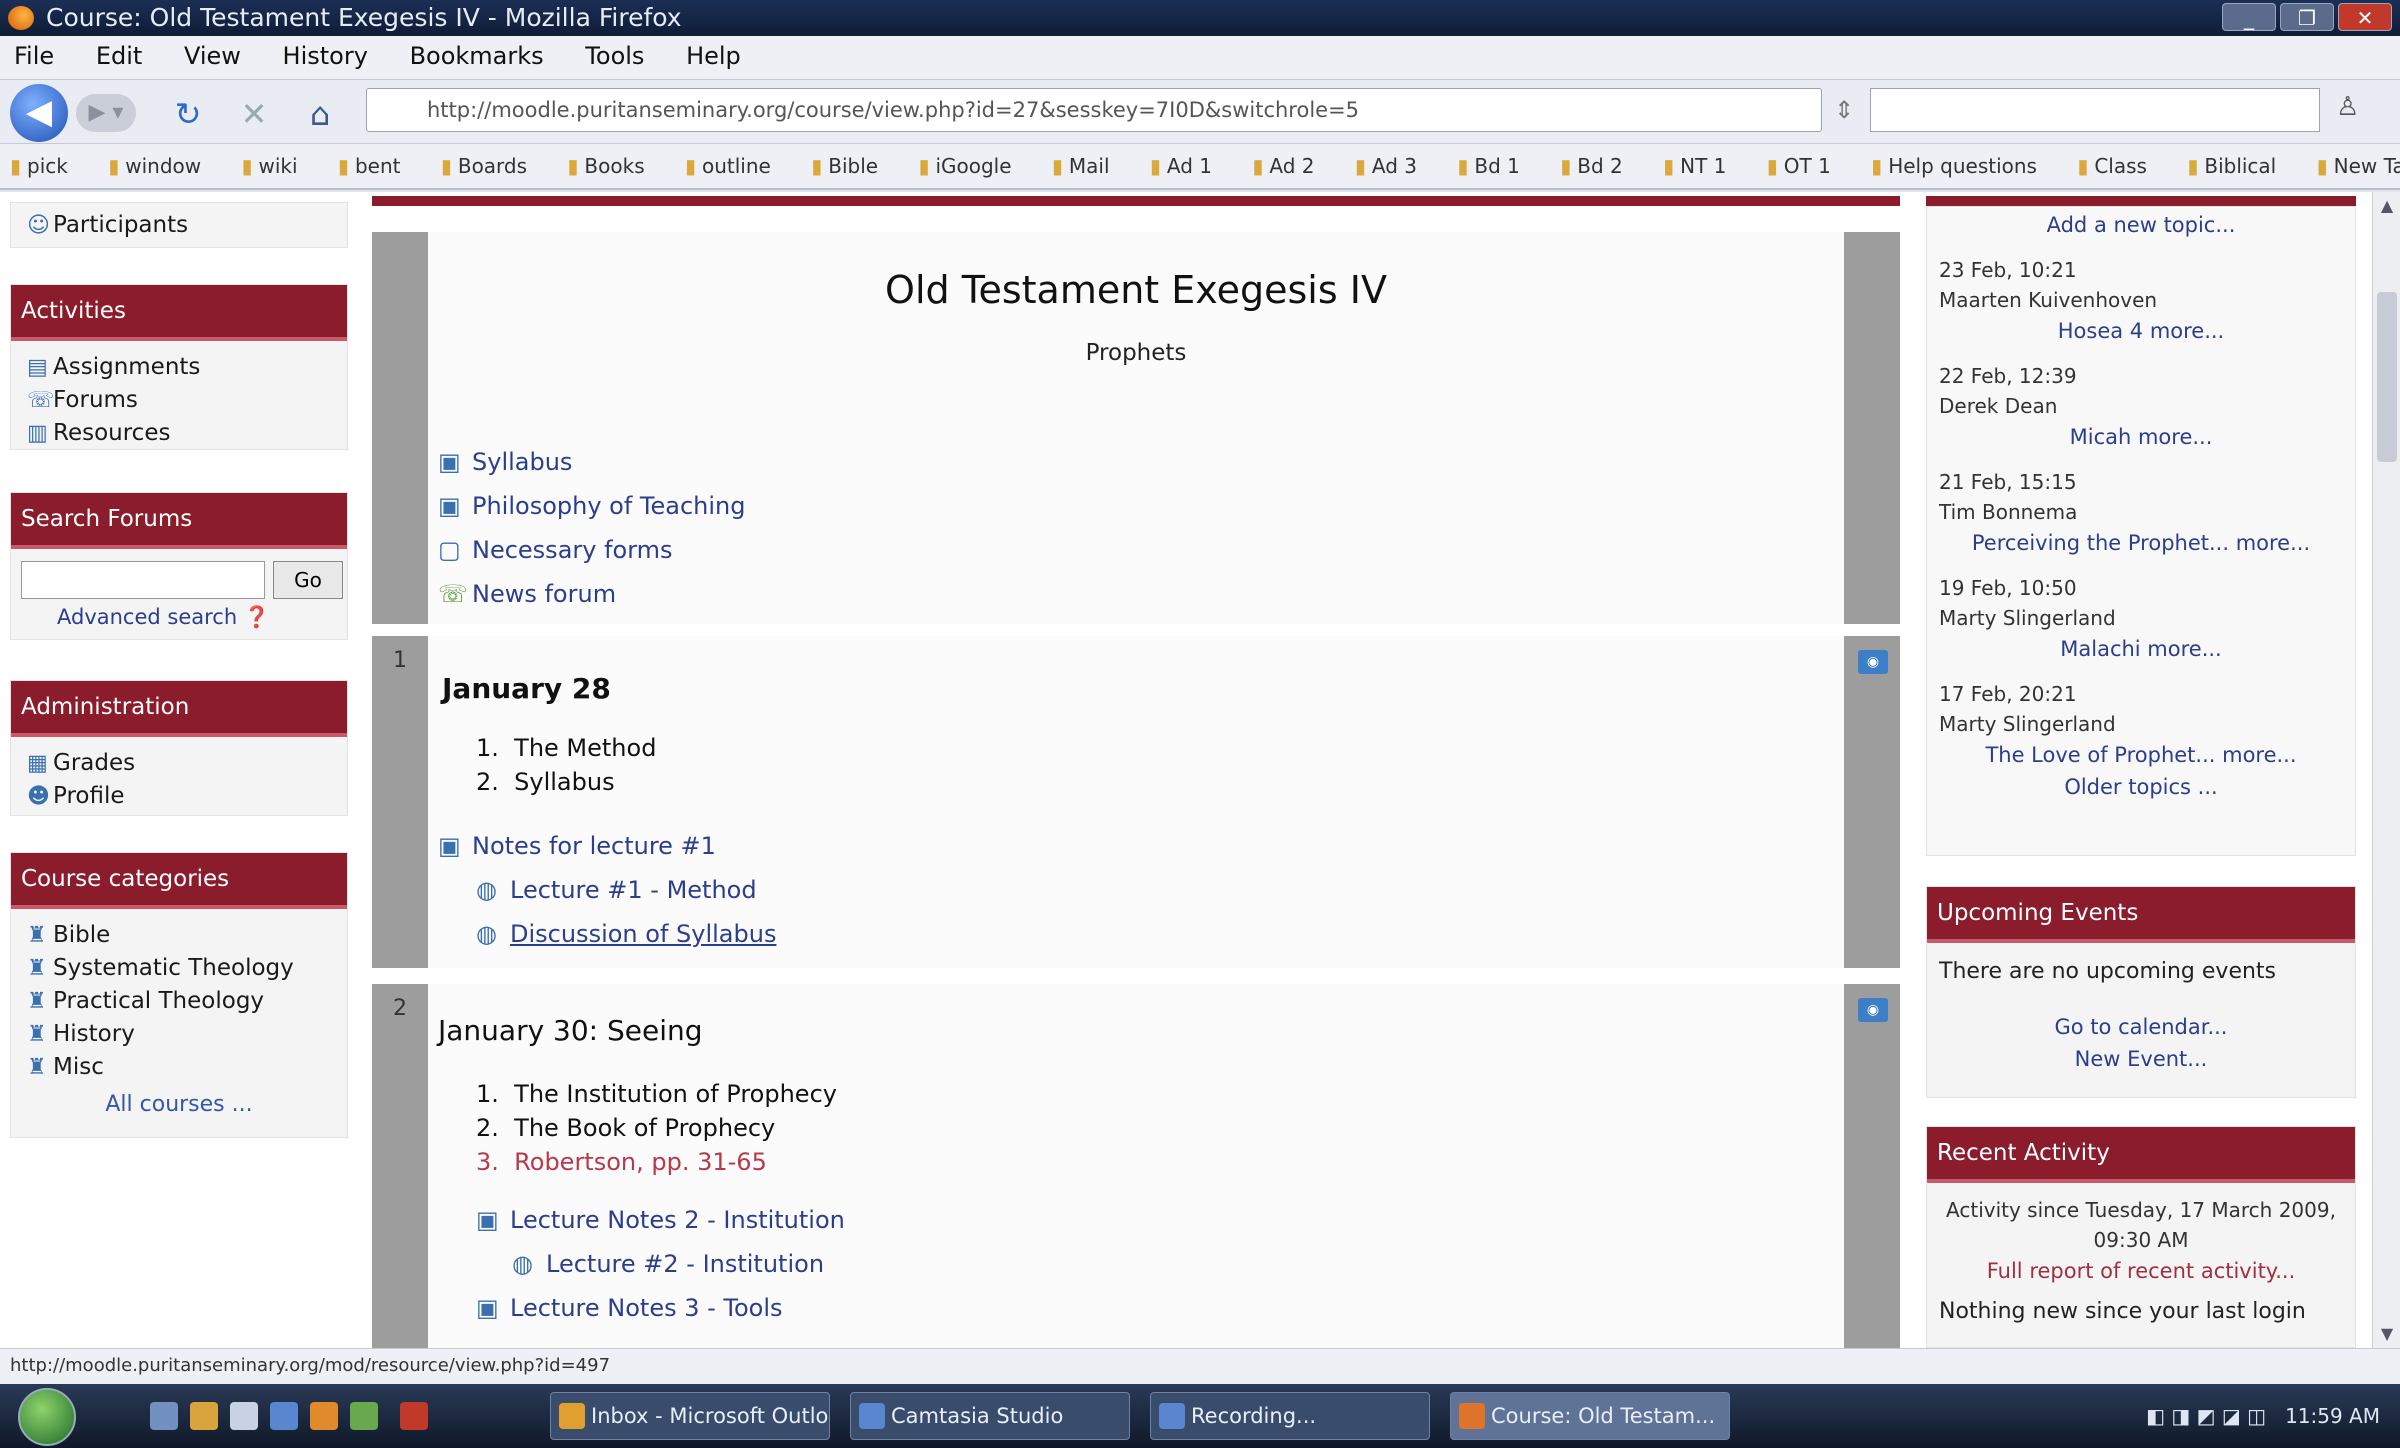  What do you see at coordinates (505, 462) in the screenshot?
I see `syllabus-link: ▣ Syllabus` at bounding box center [505, 462].